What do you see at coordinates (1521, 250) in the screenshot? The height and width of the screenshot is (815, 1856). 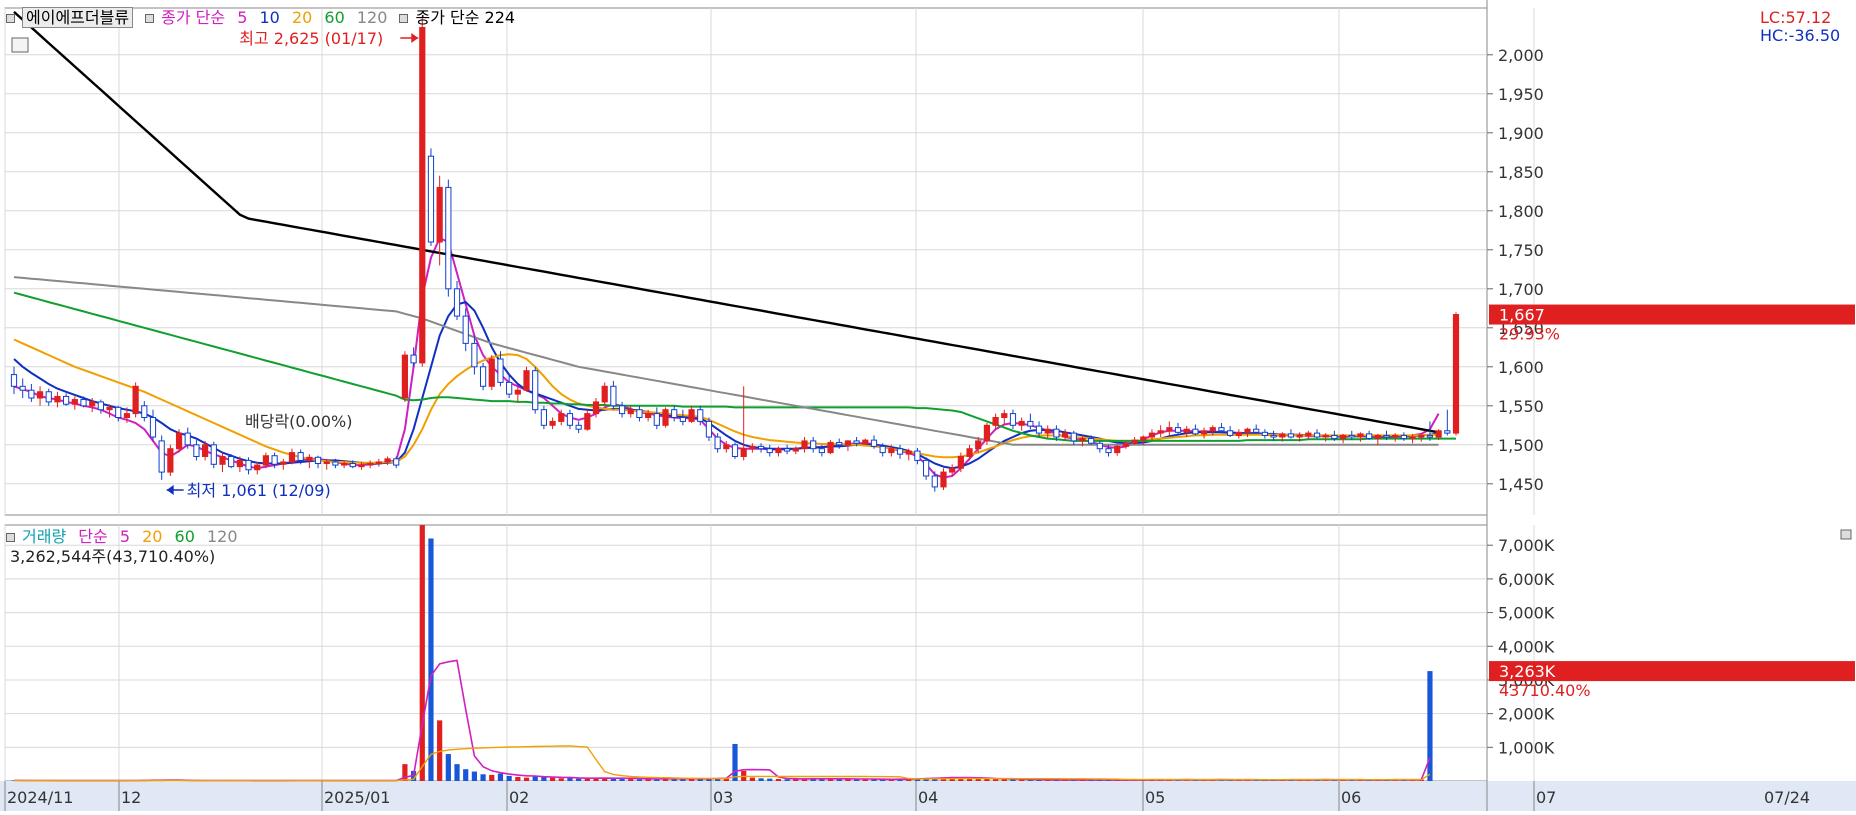 I see `y-tick-label: 1,750` at bounding box center [1521, 250].